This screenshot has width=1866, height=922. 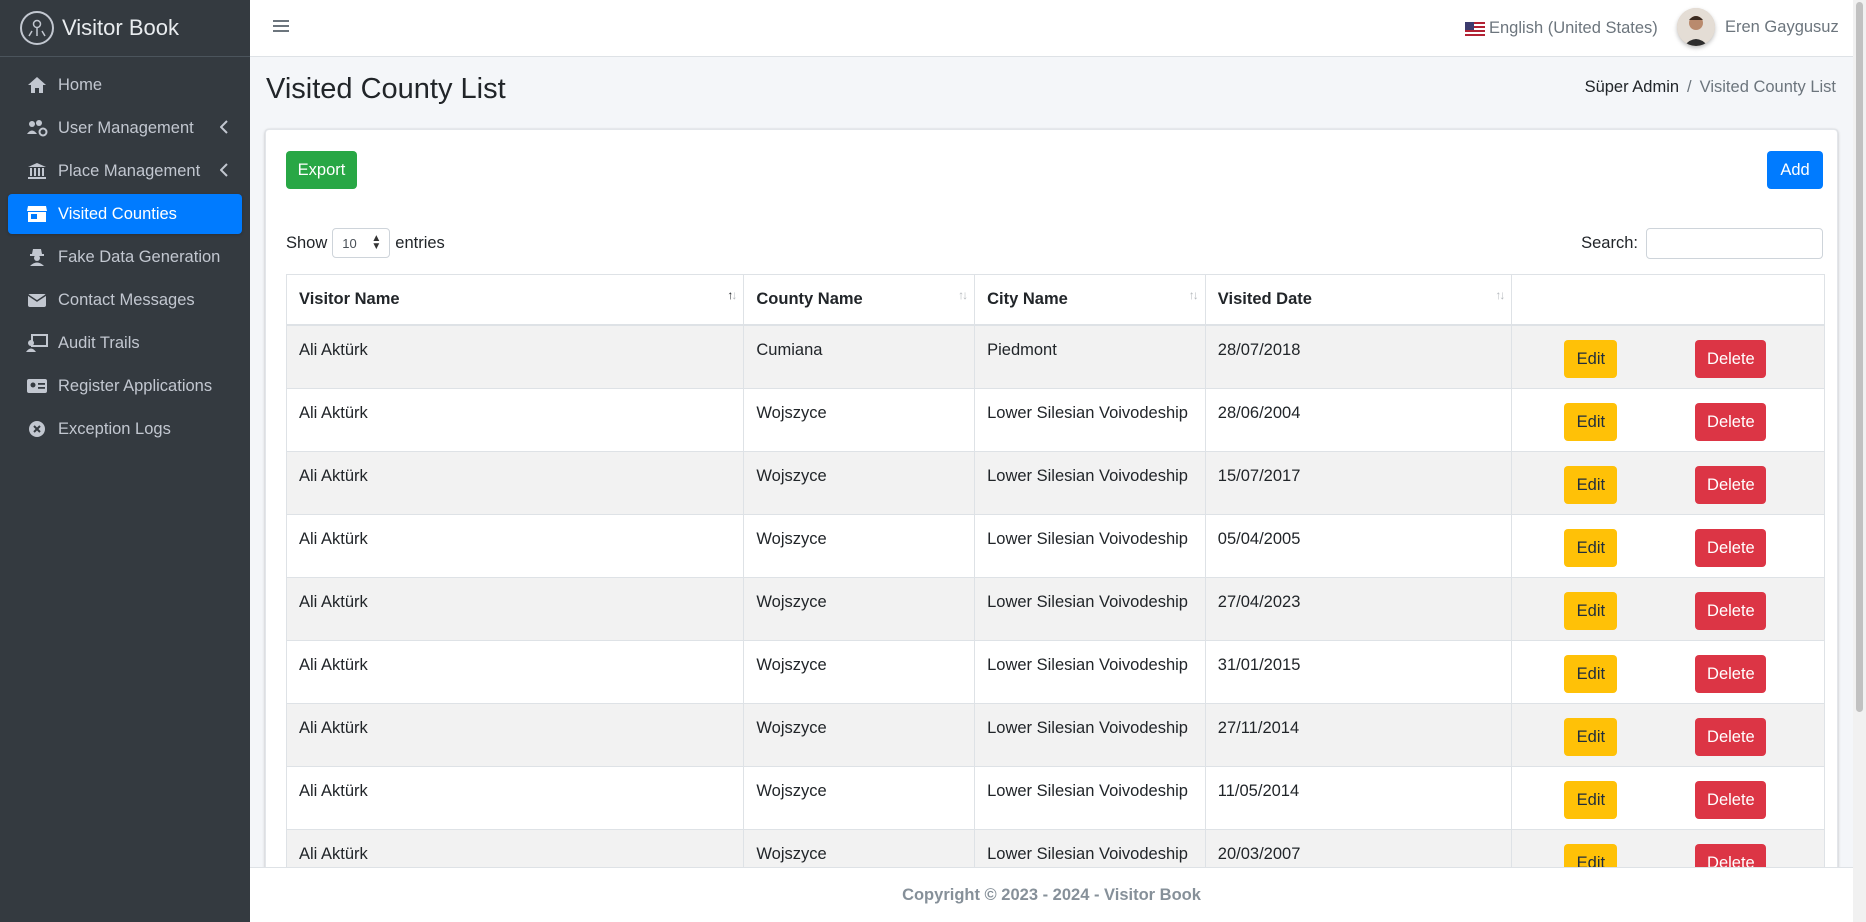 I want to click on language-label: English (United States), so click(x=1573, y=28).